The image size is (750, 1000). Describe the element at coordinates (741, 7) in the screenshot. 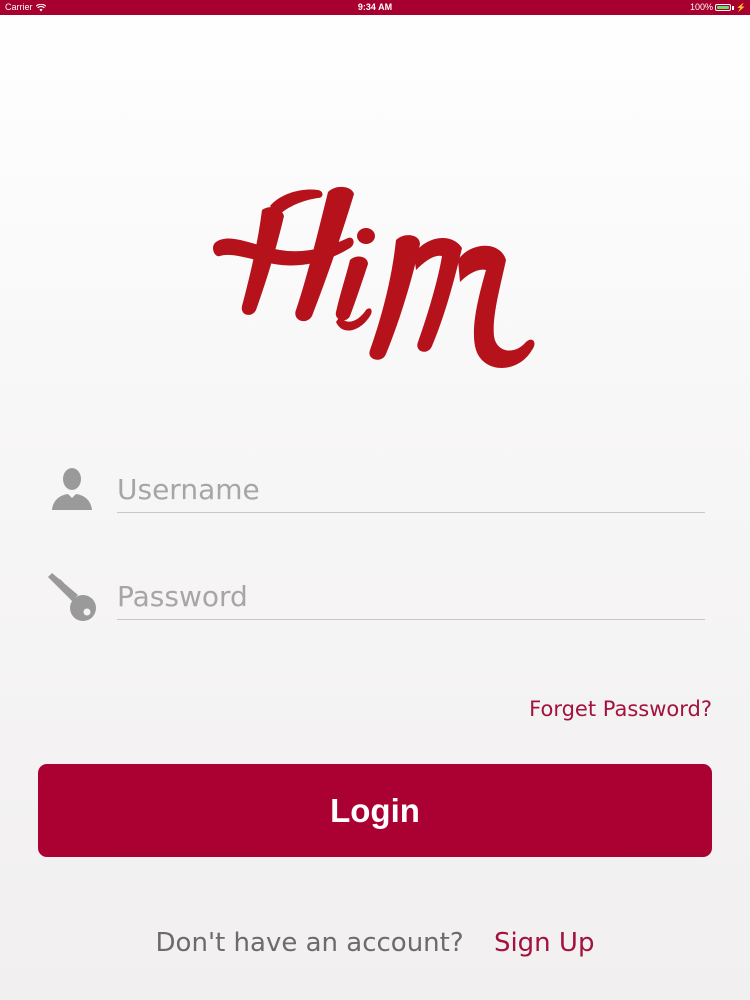

I see `charging-bolt-icon: ⚡` at that location.